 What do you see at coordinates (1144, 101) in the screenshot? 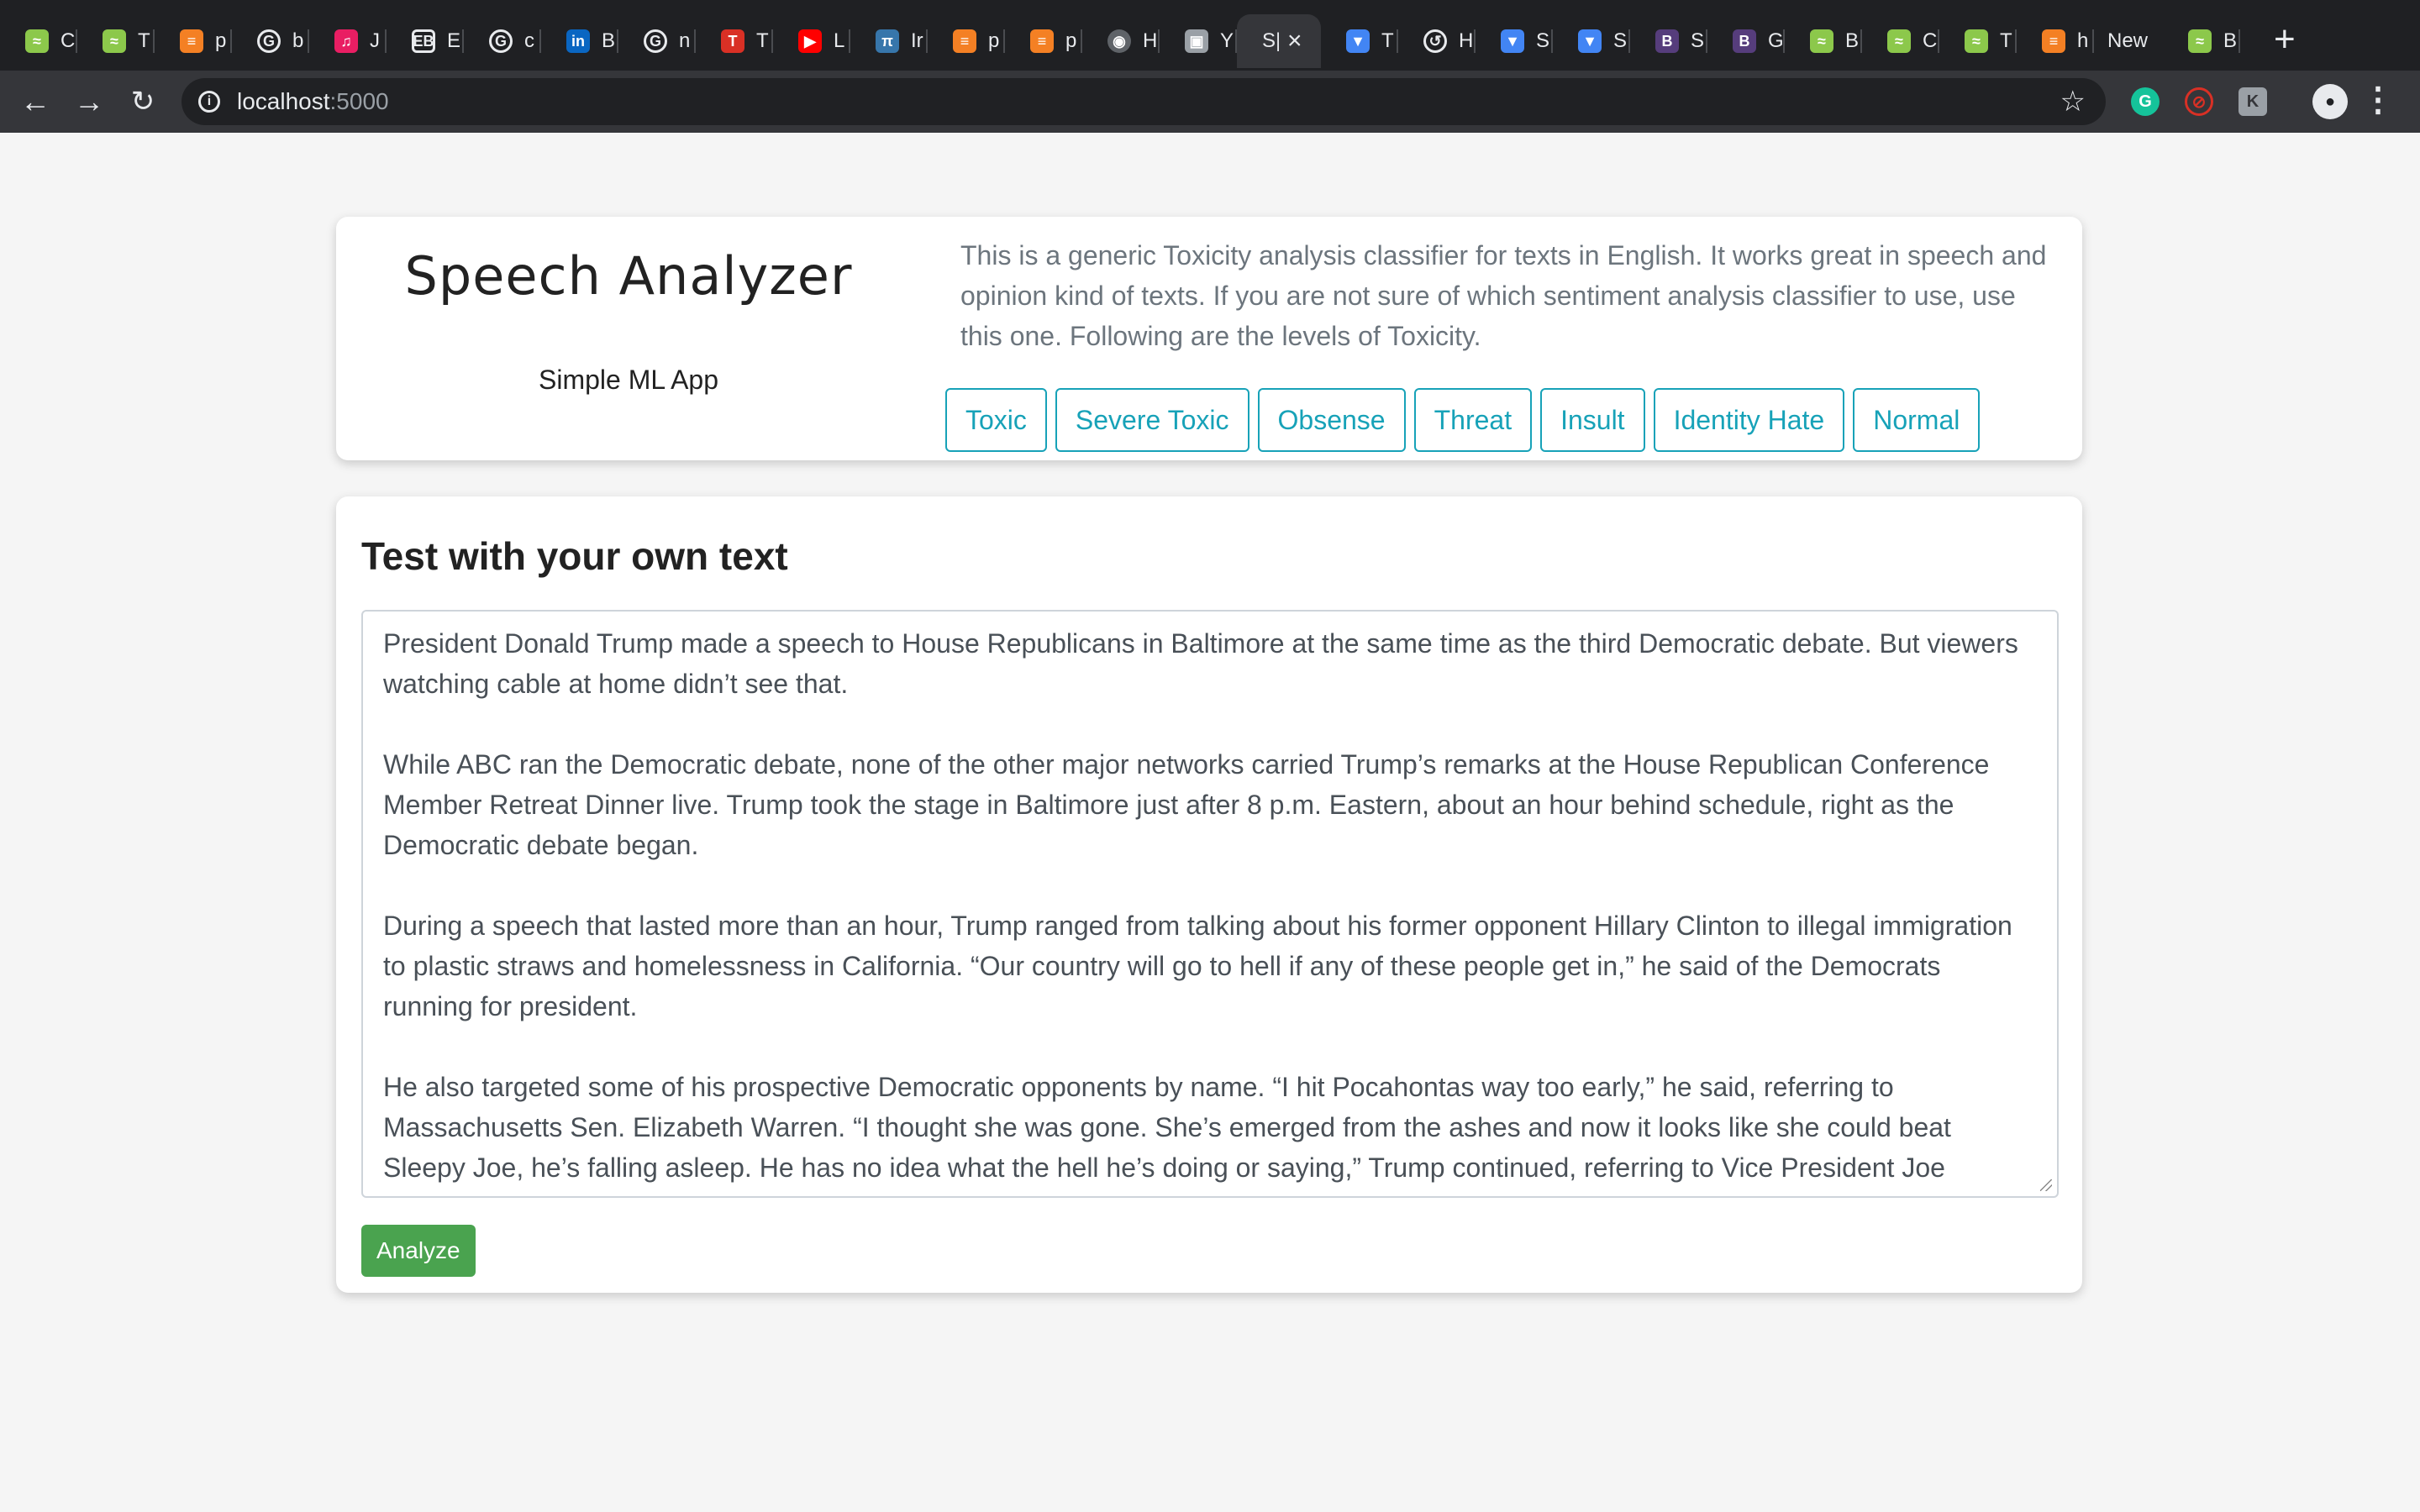
I see `address-bar: i localhost:5000 ☆` at bounding box center [1144, 101].